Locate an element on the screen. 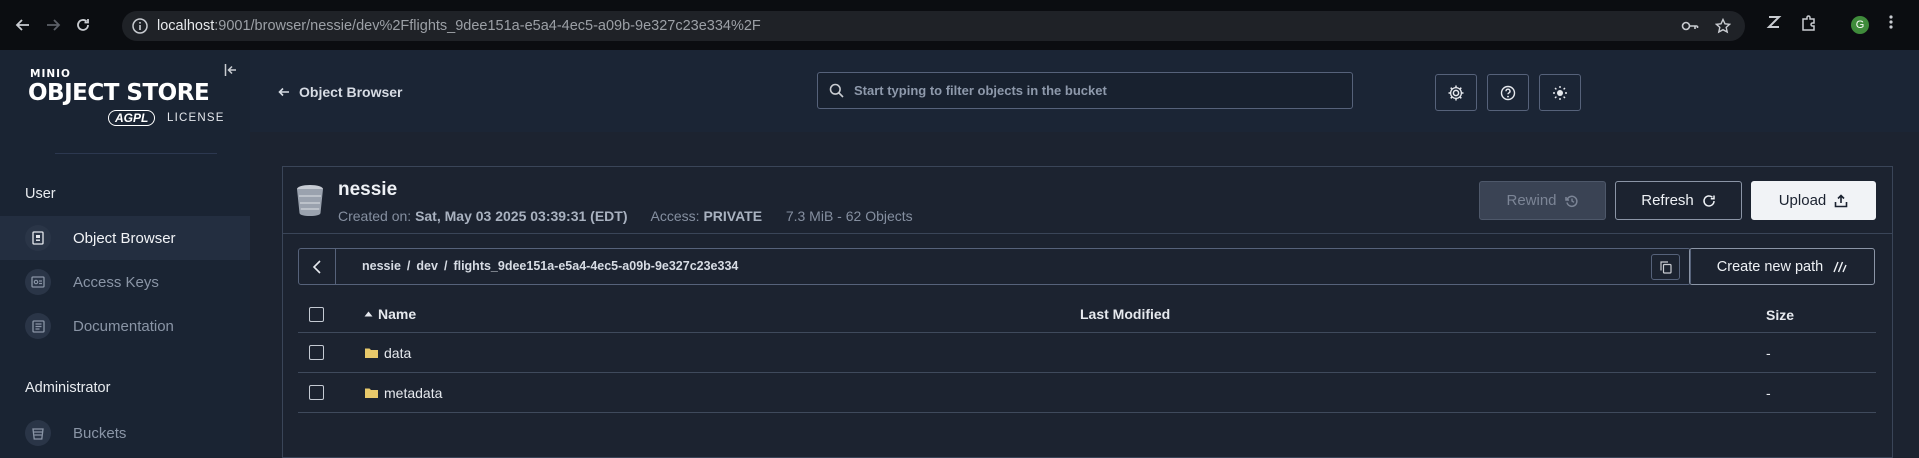 This screenshot has width=1919, height=458. theme-toggle-button is located at coordinates (1560, 92).